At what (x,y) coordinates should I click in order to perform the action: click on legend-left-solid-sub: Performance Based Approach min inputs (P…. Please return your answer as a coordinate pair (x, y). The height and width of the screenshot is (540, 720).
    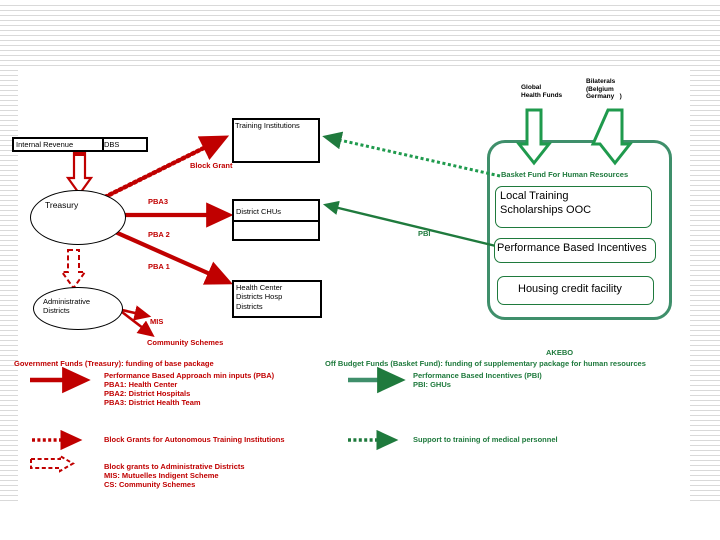
    Looking at the image, I should click on (189, 389).